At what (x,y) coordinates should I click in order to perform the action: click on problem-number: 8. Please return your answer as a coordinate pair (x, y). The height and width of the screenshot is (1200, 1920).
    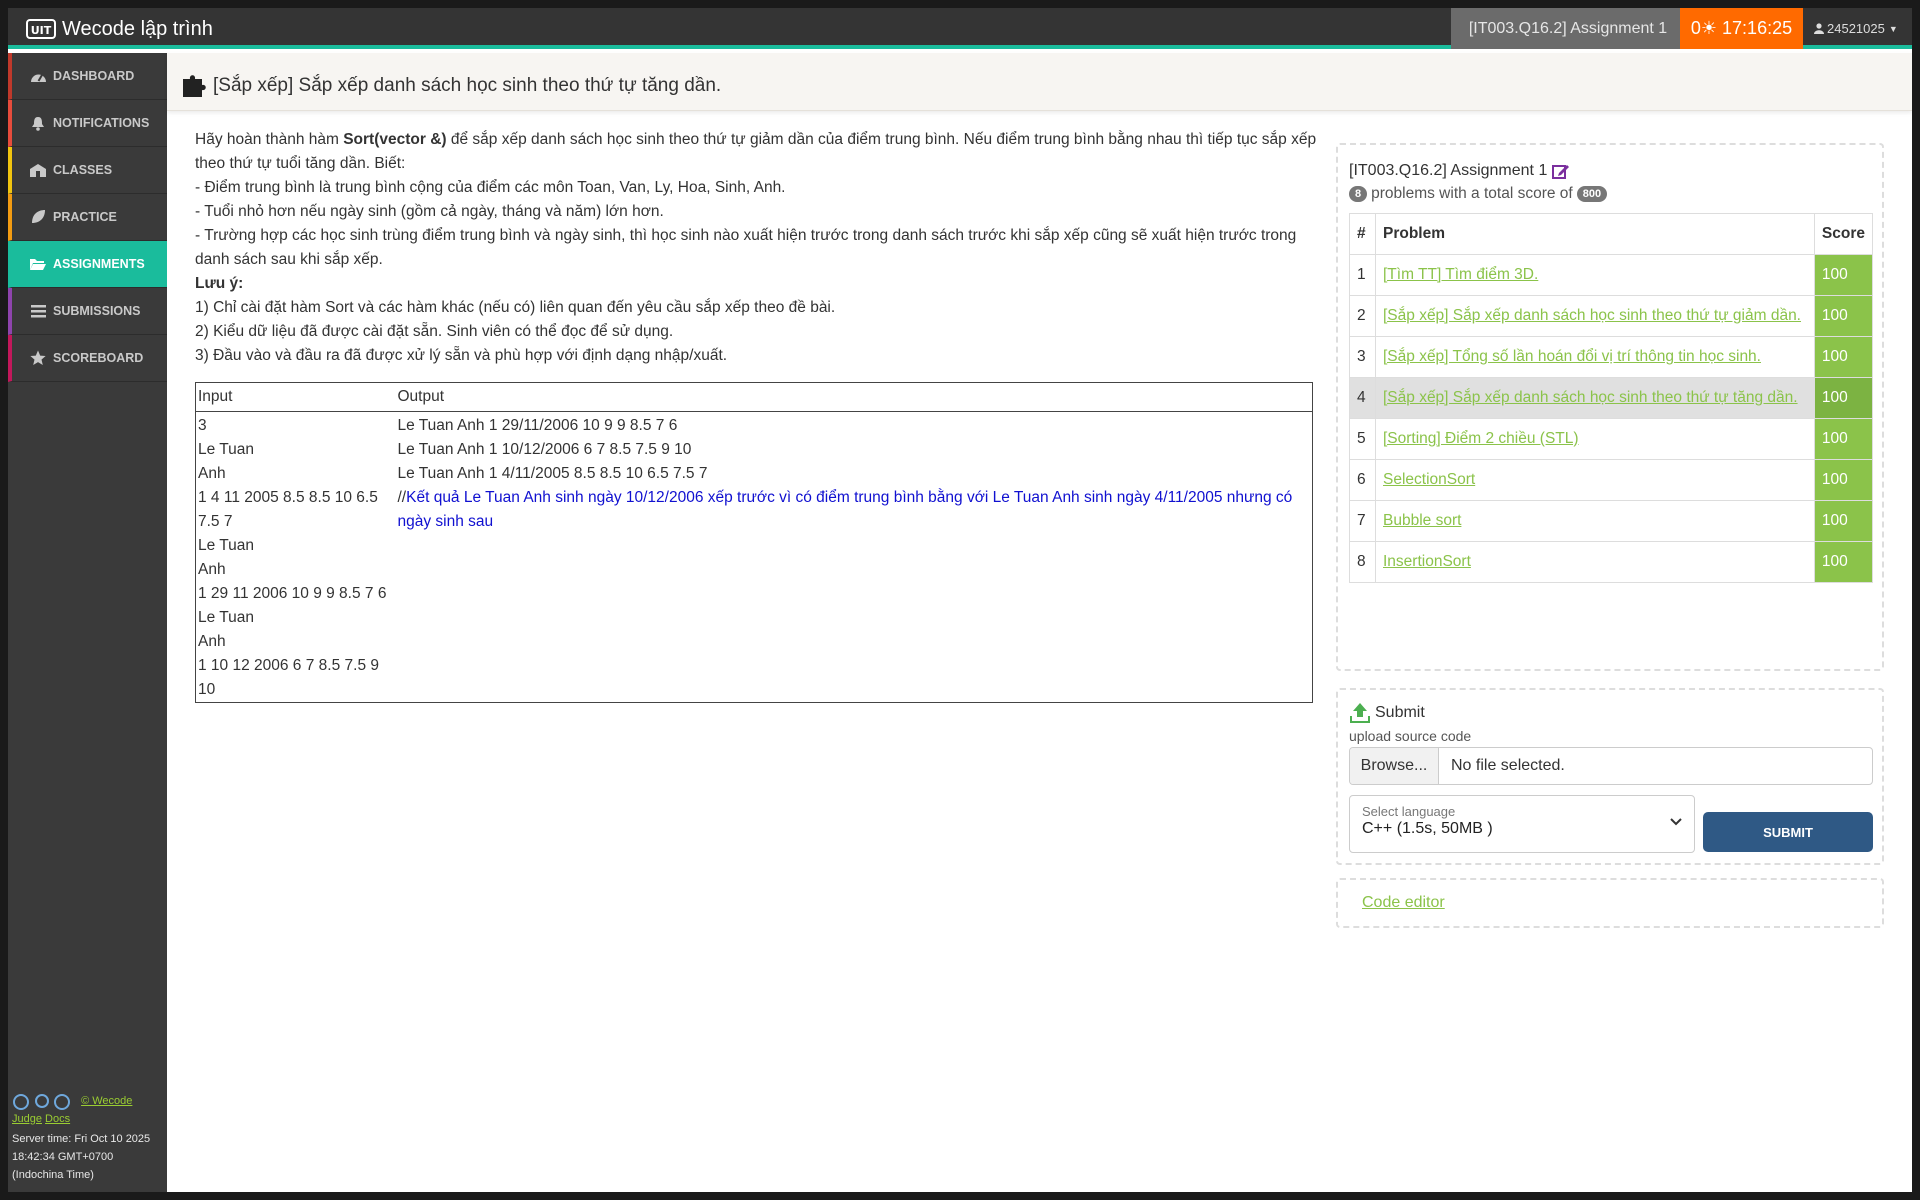
    Looking at the image, I should click on (1362, 562).